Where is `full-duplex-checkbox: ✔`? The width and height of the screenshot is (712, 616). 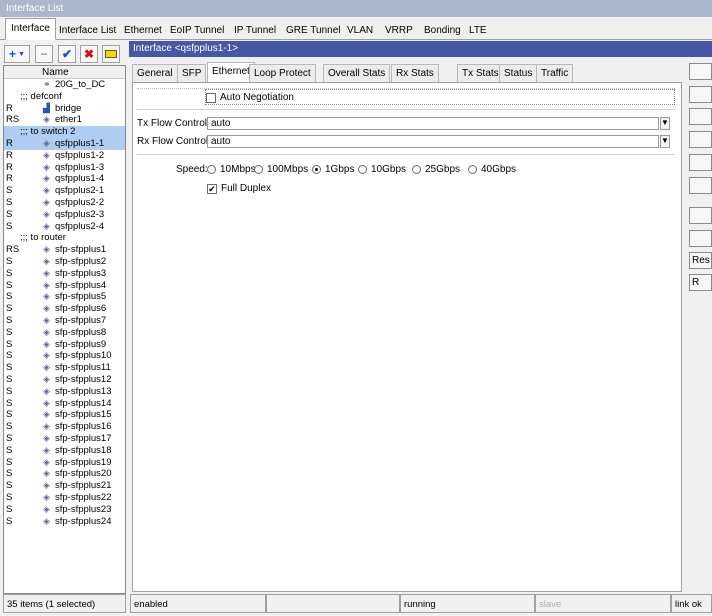 full-duplex-checkbox: ✔ is located at coordinates (212, 189).